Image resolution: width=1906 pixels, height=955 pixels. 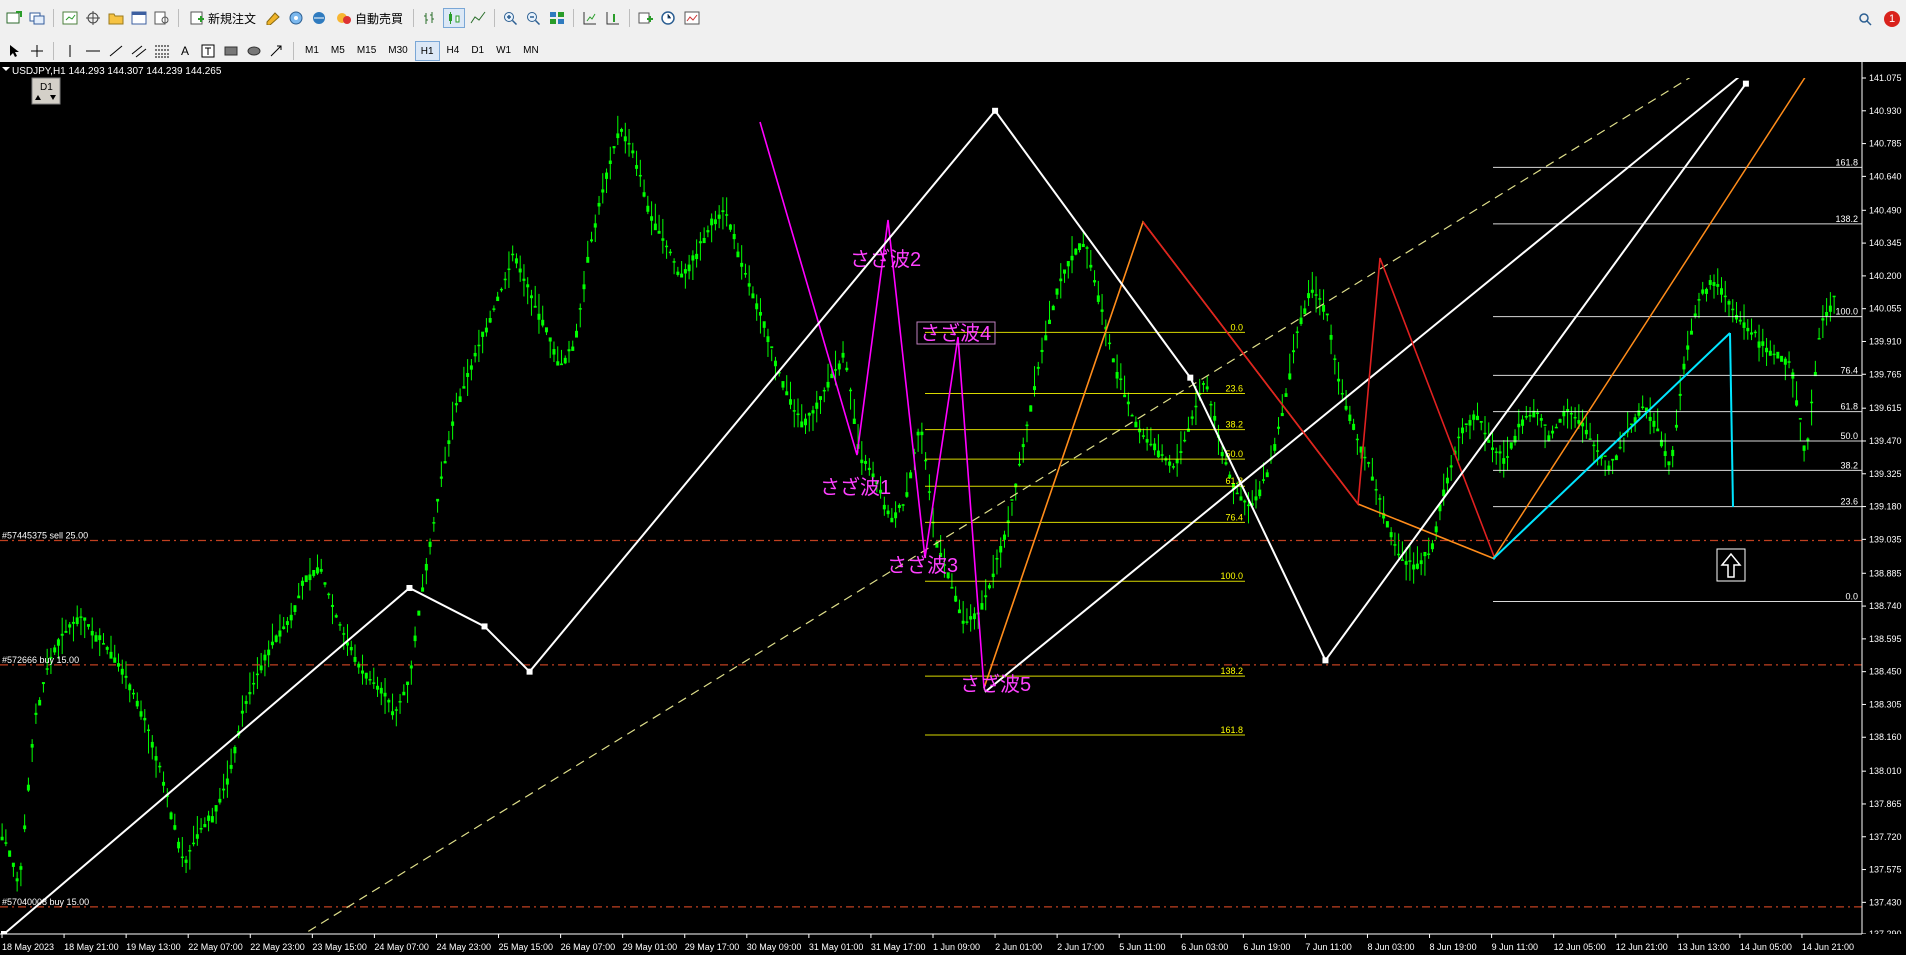 I want to click on notification-badge: 1, so click(x=1892, y=19).